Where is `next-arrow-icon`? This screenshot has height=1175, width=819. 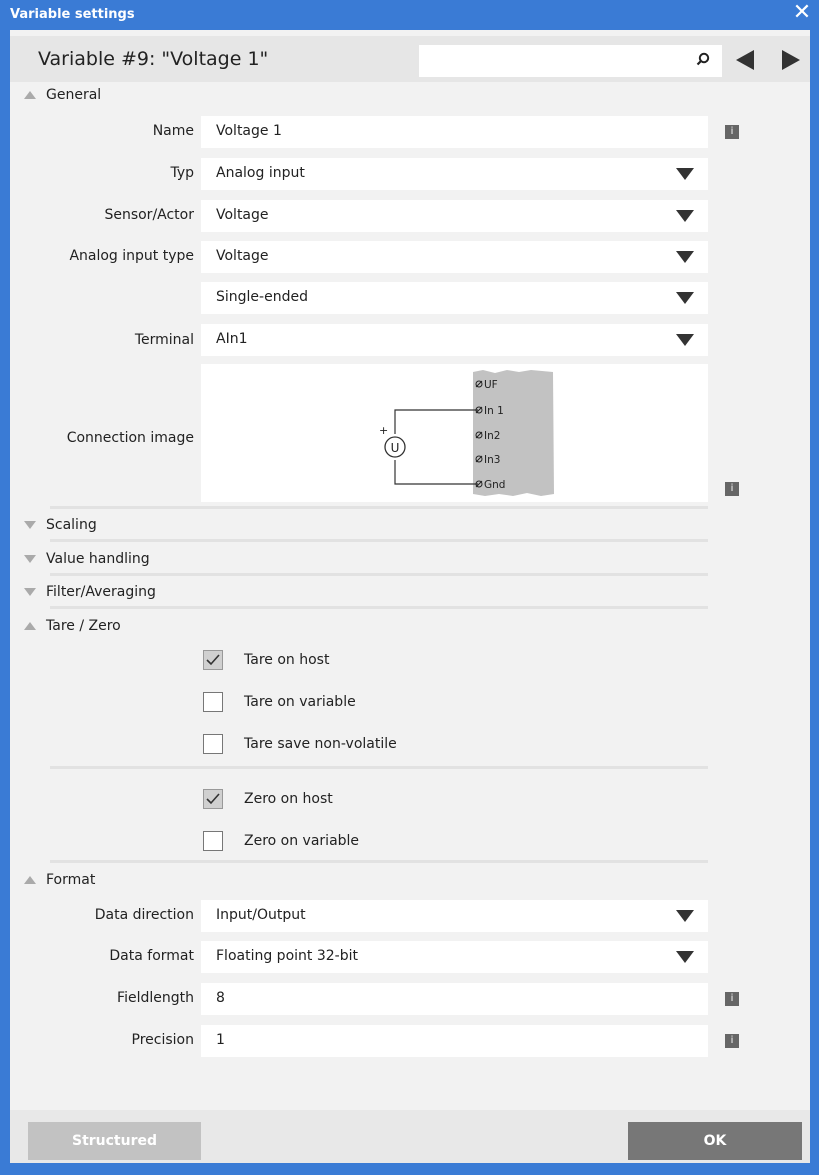
next-arrow-icon is located at coordinates (791, 60).